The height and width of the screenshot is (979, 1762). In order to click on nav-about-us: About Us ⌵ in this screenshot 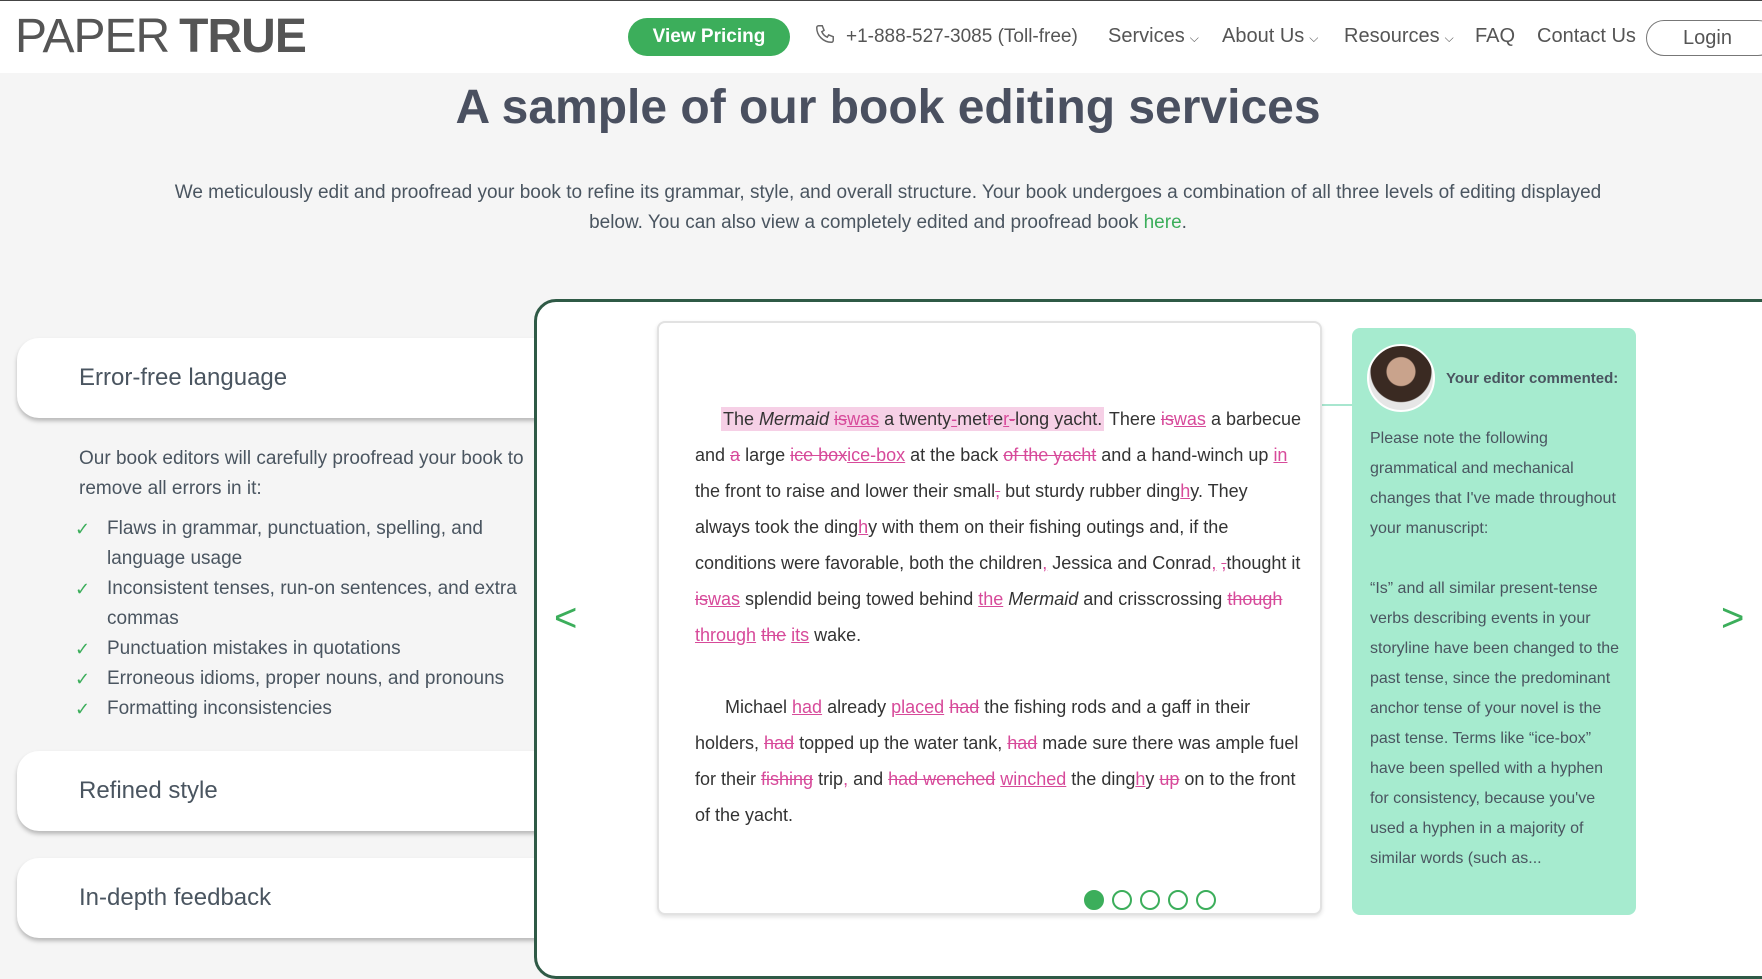, I will do `click(1270, 36)`.